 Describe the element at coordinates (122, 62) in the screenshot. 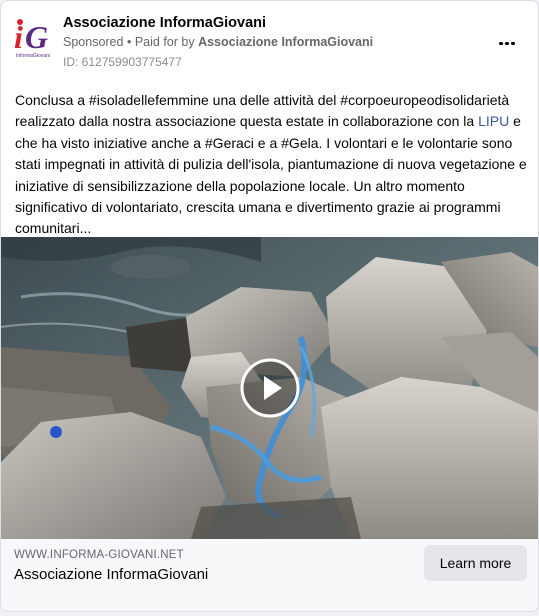

I see `ad-id: ID: 612759903775477` at that location.